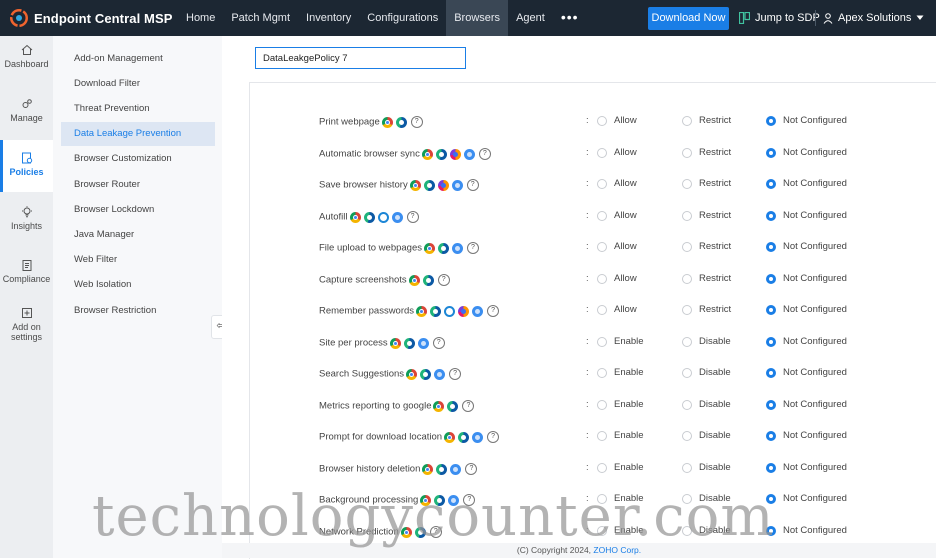 This screenshot has width=936, height=559. What do you see at coordinates (779, 18) in the screenshot?
I see `jump-to-sdp-link: Jump to SDP` at bounding box center [779, 18].